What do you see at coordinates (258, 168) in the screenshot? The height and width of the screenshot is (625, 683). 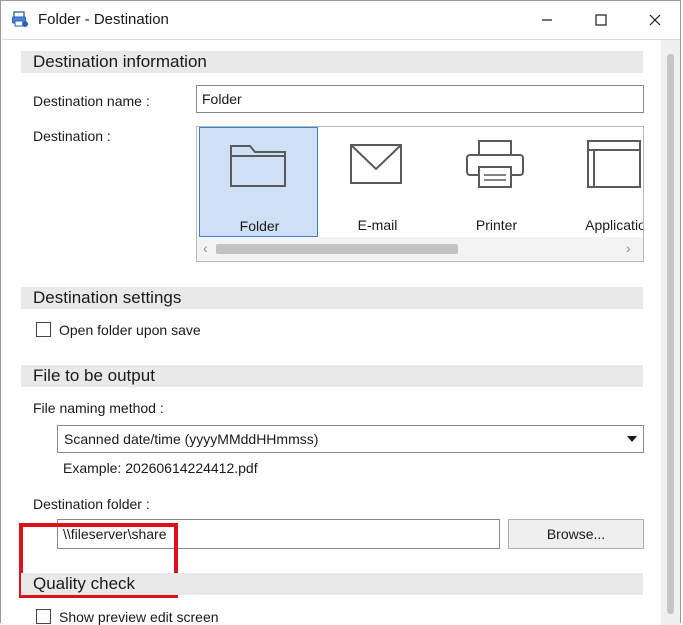 I see `folder-icon` at bounding box center [258, 168].